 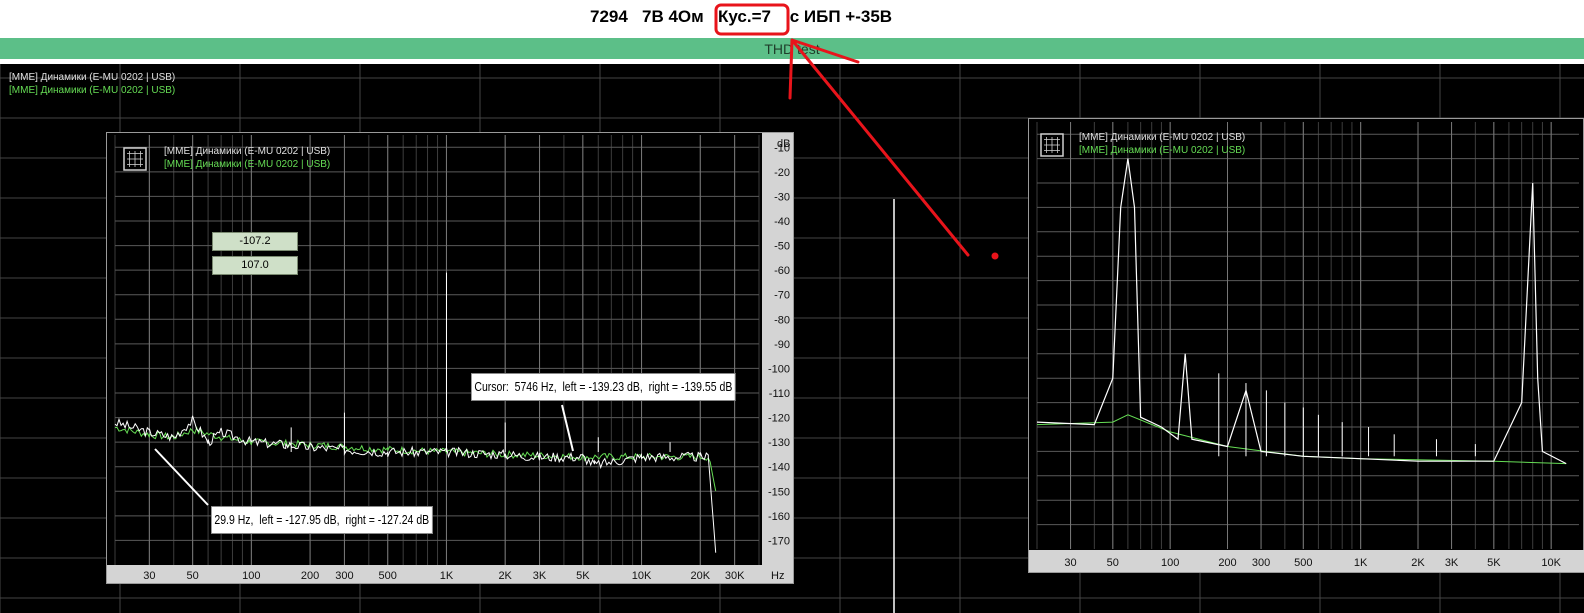 What do you see at coordinates (540, 576) in the screenshot?
I see `left-x-tick-label: 3K` at bounding box center [540, 576].